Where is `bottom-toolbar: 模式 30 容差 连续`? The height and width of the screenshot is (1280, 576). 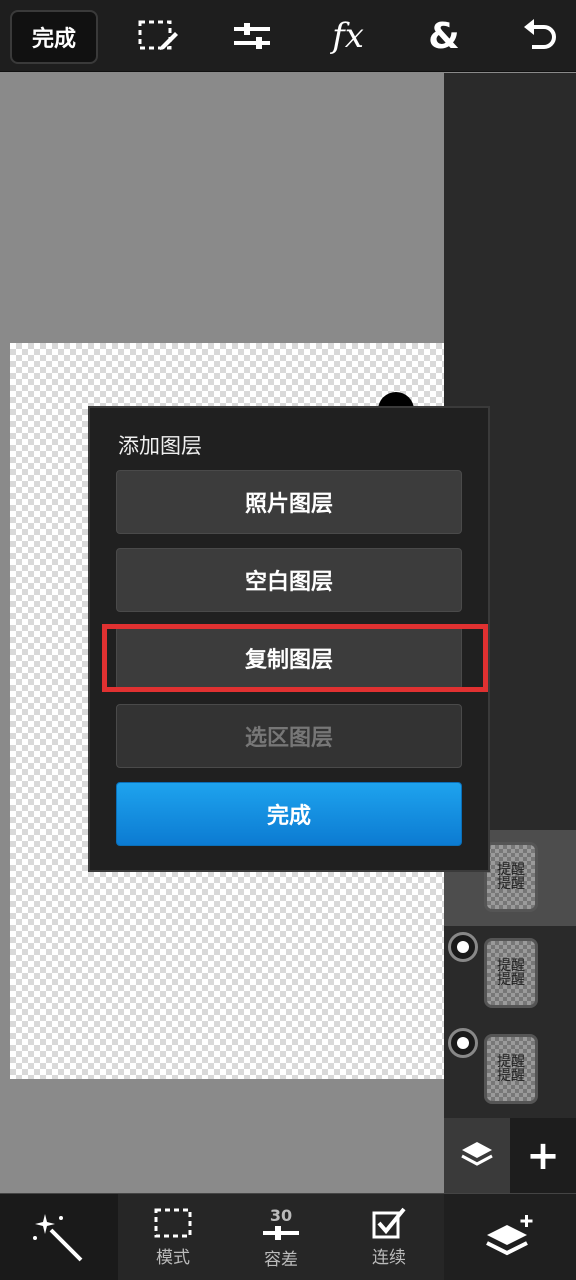
bottom-toolbar: 模式 30 容差 连续 is located at coordinates (288, 1236).